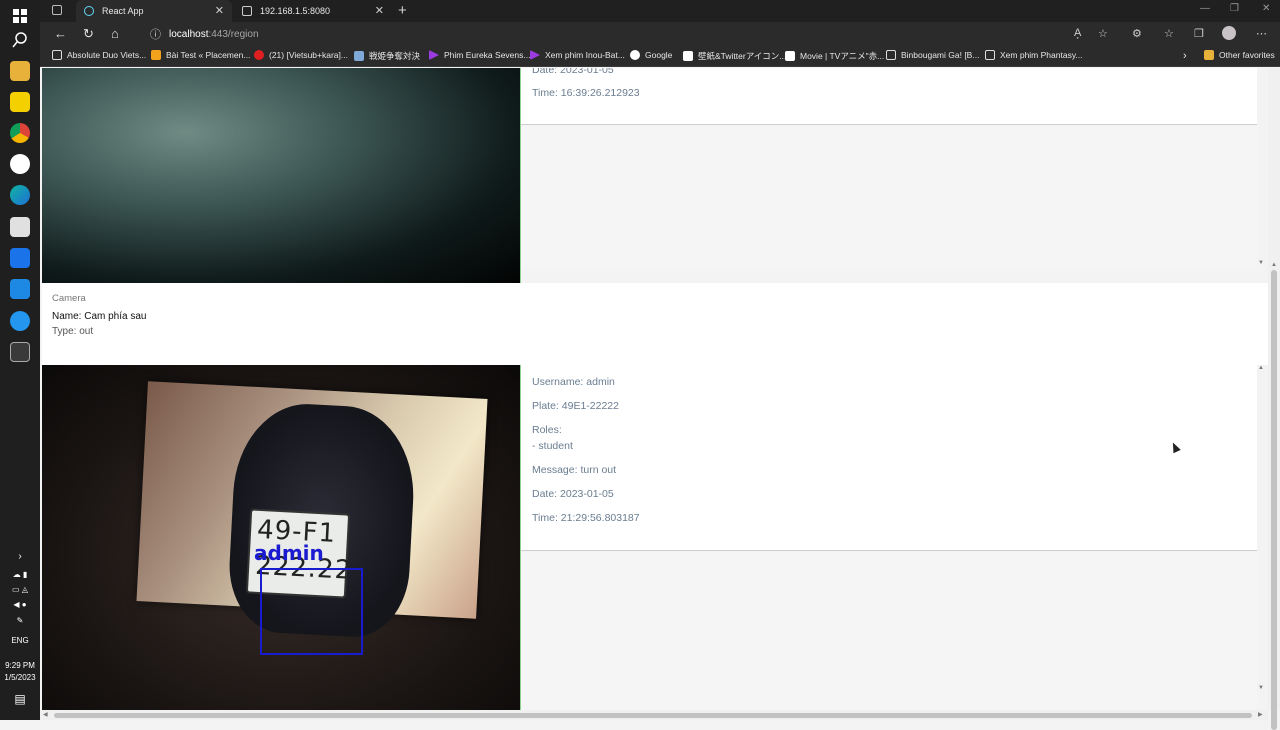 This screenshot has height=730, width=1280. I want to click on clock-time: 9:29 PM, so click(20, 666).